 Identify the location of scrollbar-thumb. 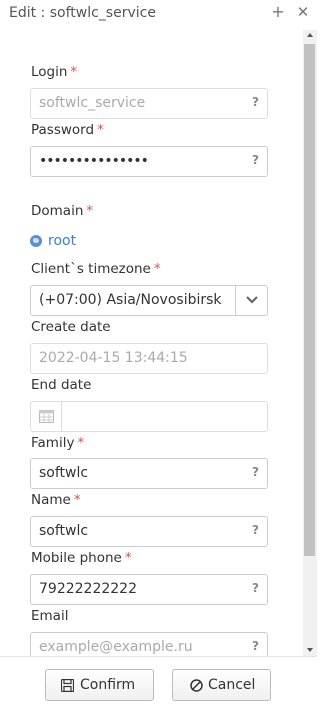
(309, 300).